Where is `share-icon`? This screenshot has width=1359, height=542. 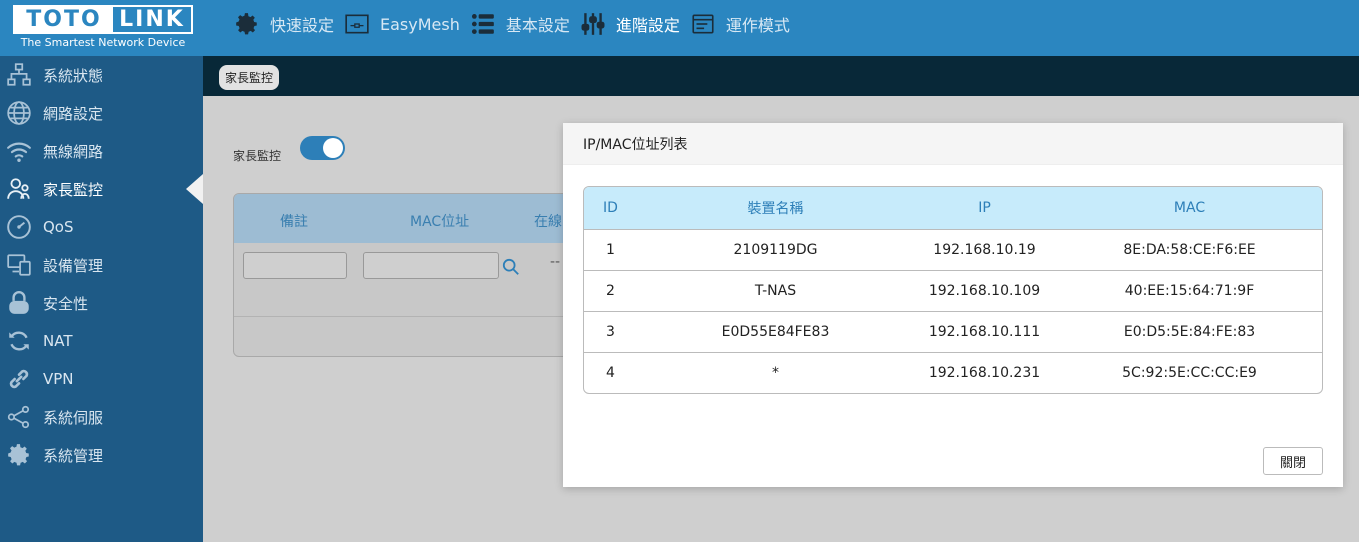 share-icon is located at coordinates (19, 417).